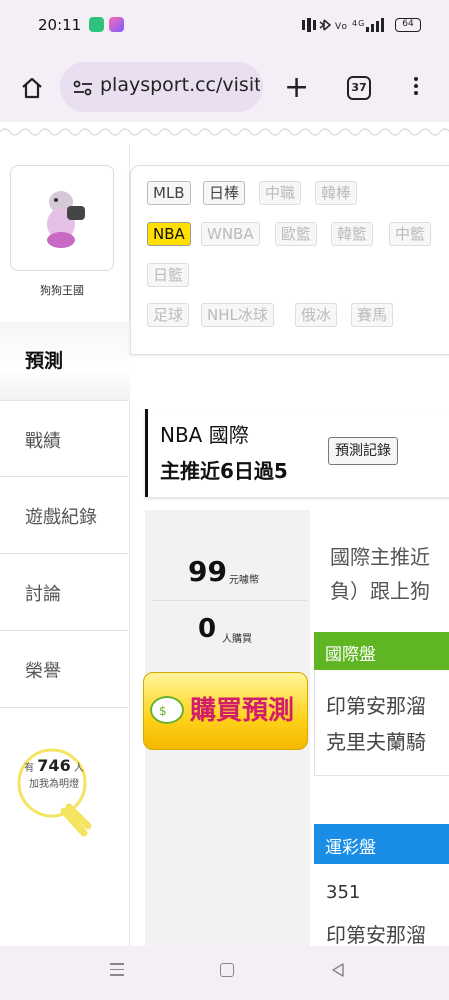 Image resolution: width=449 pixels, height=1000 pixels. I want to click on avatar-image, so click(66, 219).